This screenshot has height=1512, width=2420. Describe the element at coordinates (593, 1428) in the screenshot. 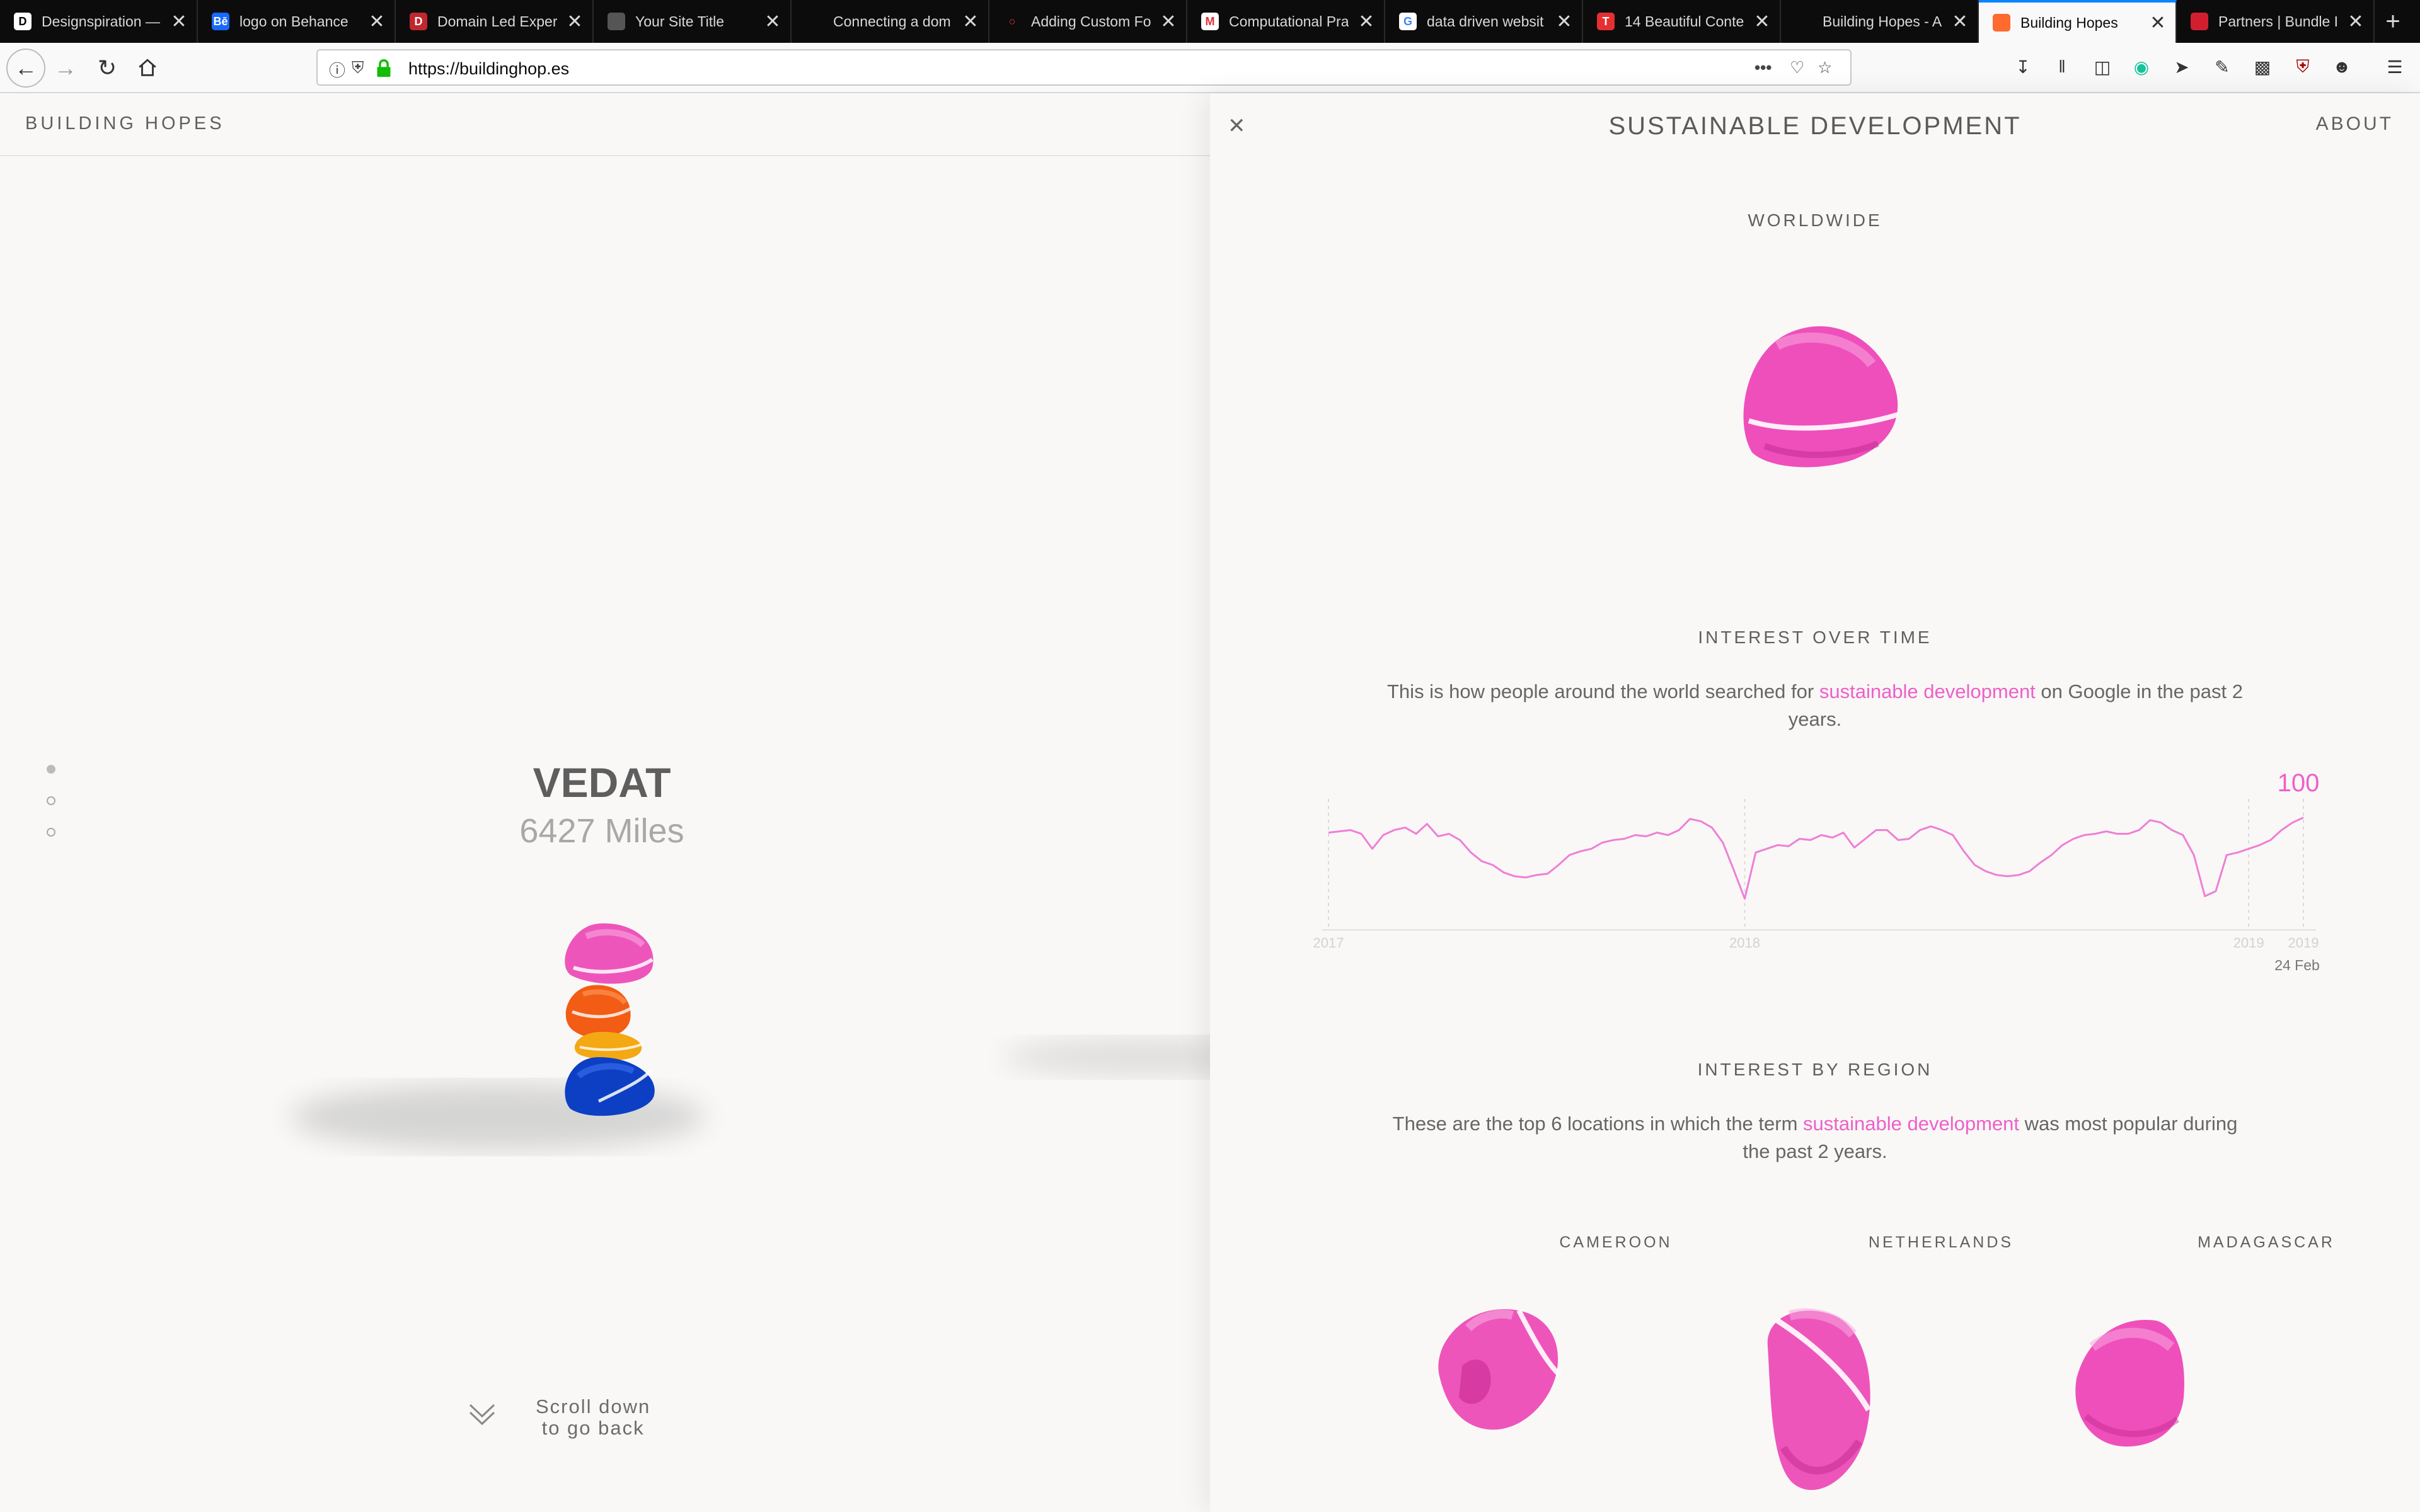

I see `scroll-hint-line2: to go back` at that location.